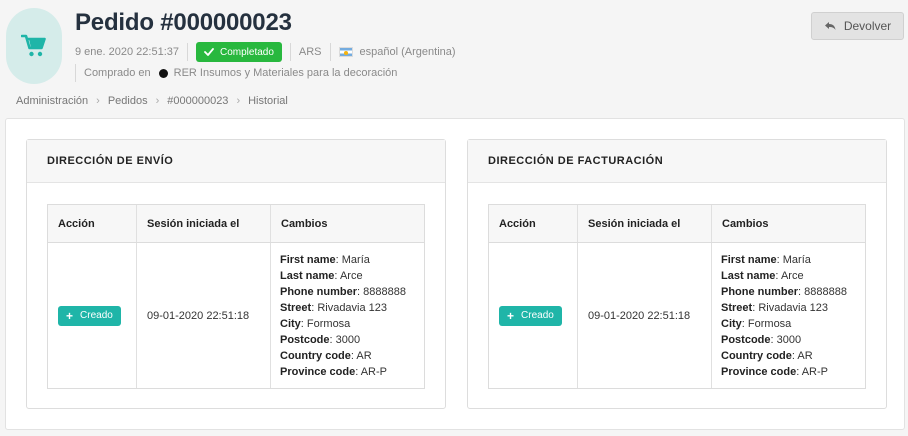  What do you see at coordinates (163, 73) in the screenshot?
I see `channel-color-dot` at bounding box center [163, 73].